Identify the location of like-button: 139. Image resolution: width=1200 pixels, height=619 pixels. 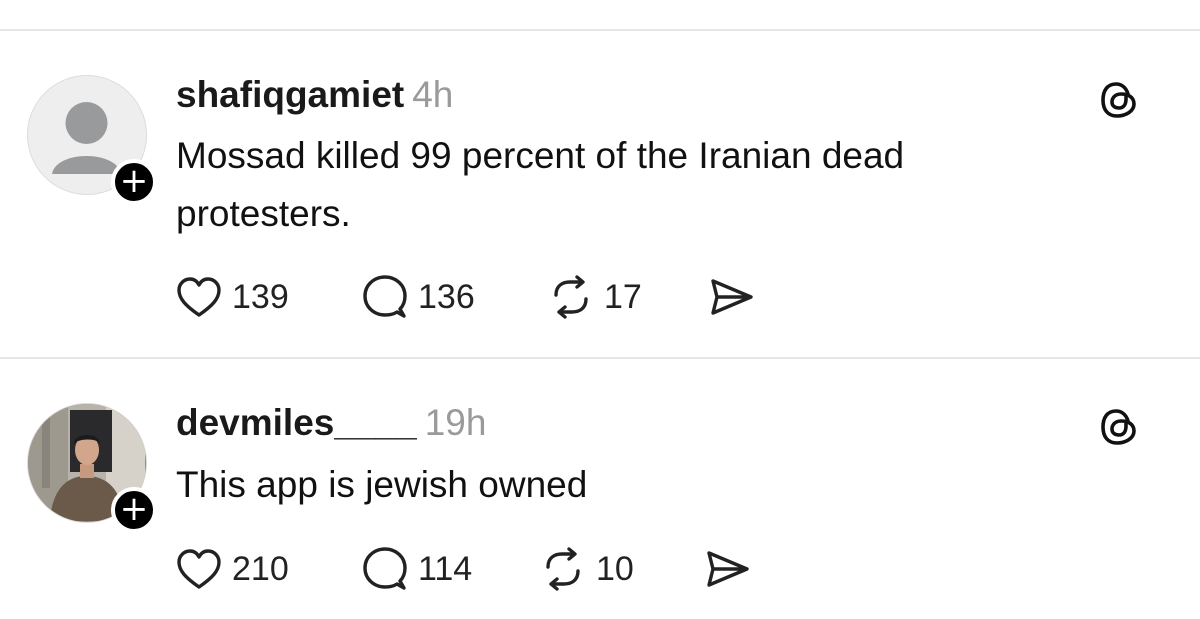
(232, 297).